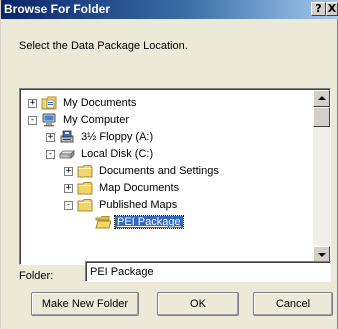 This screenshot has height=329, width=338. I want to click on scroll-up-button, so click(321, 98).